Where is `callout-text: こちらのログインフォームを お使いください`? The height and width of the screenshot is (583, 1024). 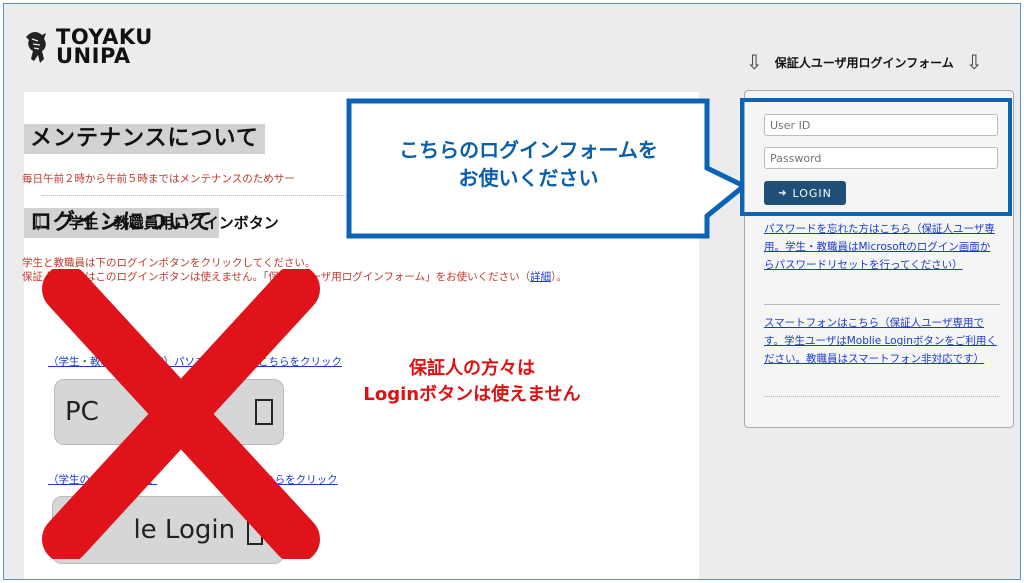 callout-text: こちらのログインフォームを お使いください is located at coordinates (528, 164).